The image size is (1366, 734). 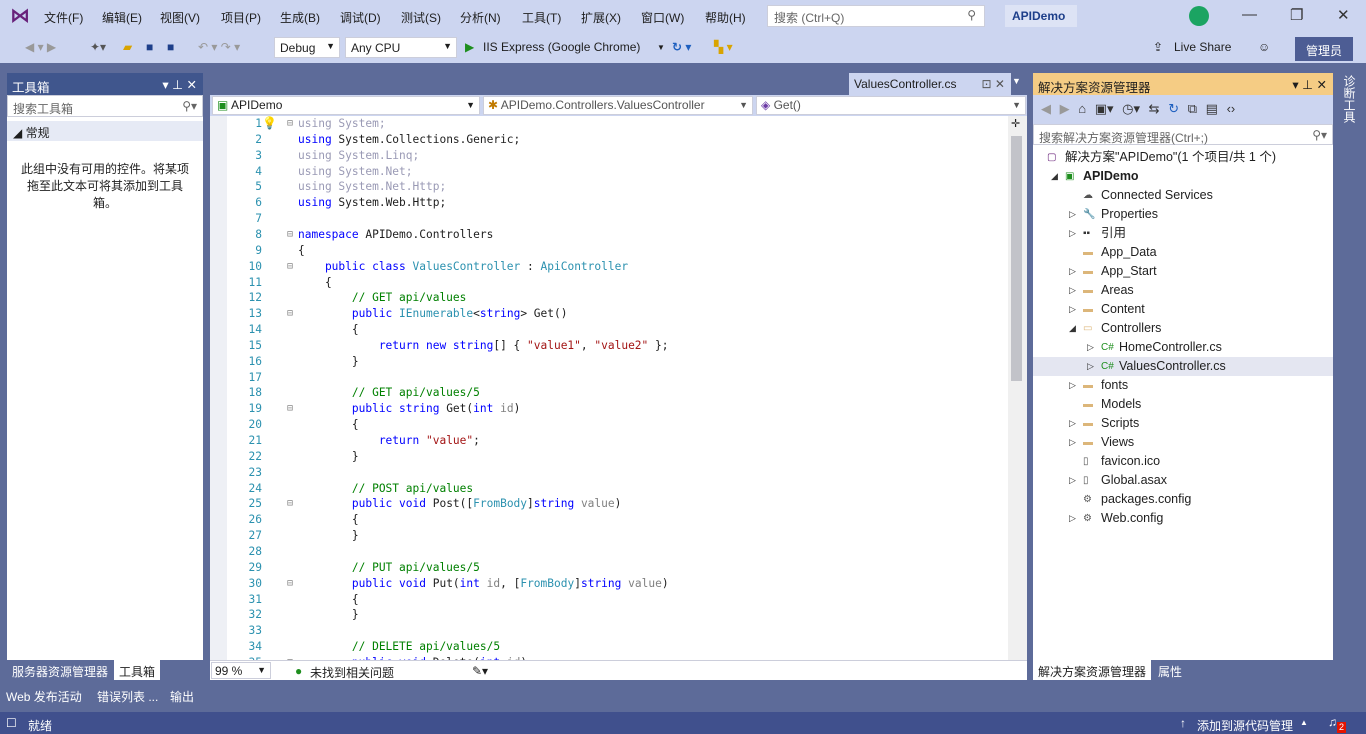 What do you see at coordinates (1264, 47) in the screenshot?
I see `feedback-icon: ☺` at bounding box center [1264, 47].